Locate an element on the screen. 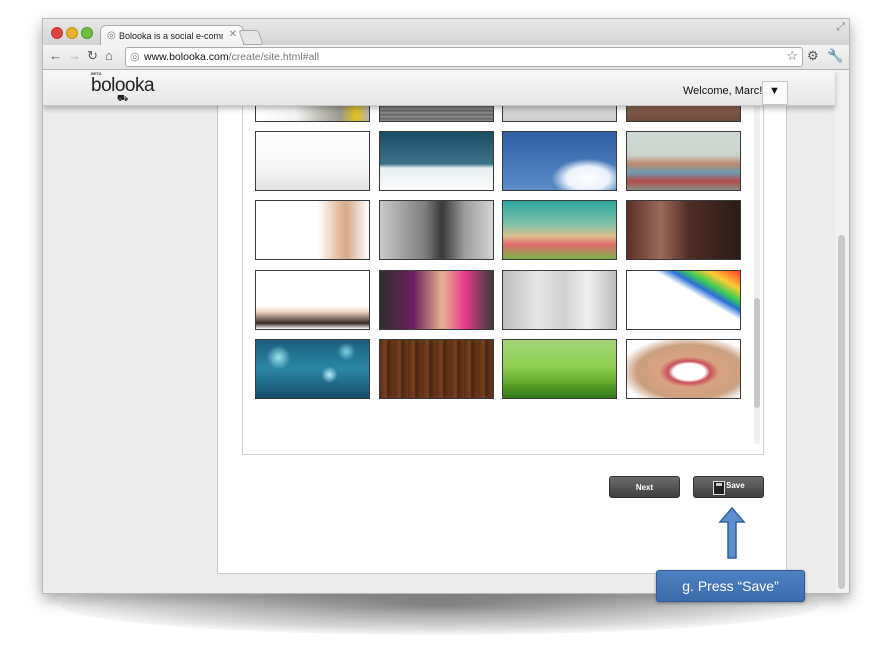 The height and width of the screenshot is (671, 872). forward-arrow-icon: → is located at coordinates (74, 55).